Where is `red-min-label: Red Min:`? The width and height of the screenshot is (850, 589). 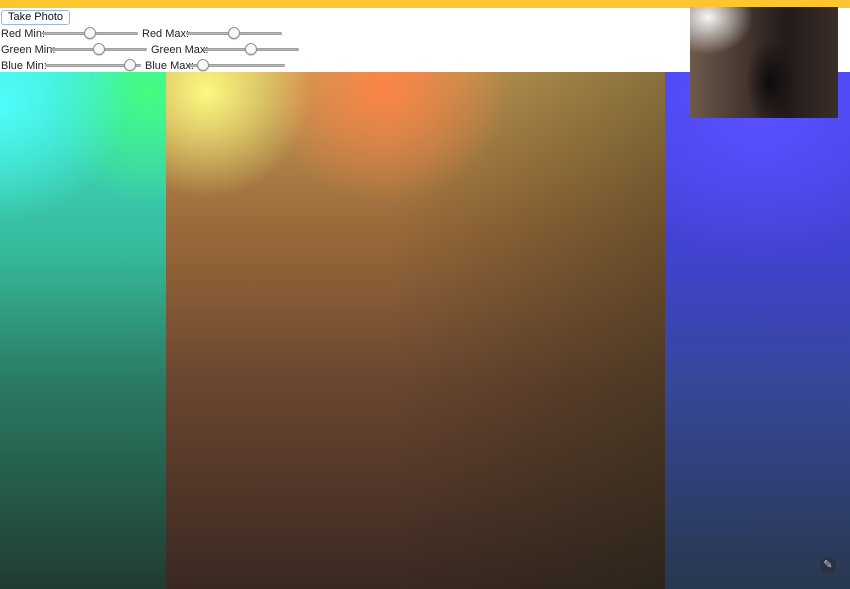 red-min-label: Red Min: is located at coordinates (23, 34).